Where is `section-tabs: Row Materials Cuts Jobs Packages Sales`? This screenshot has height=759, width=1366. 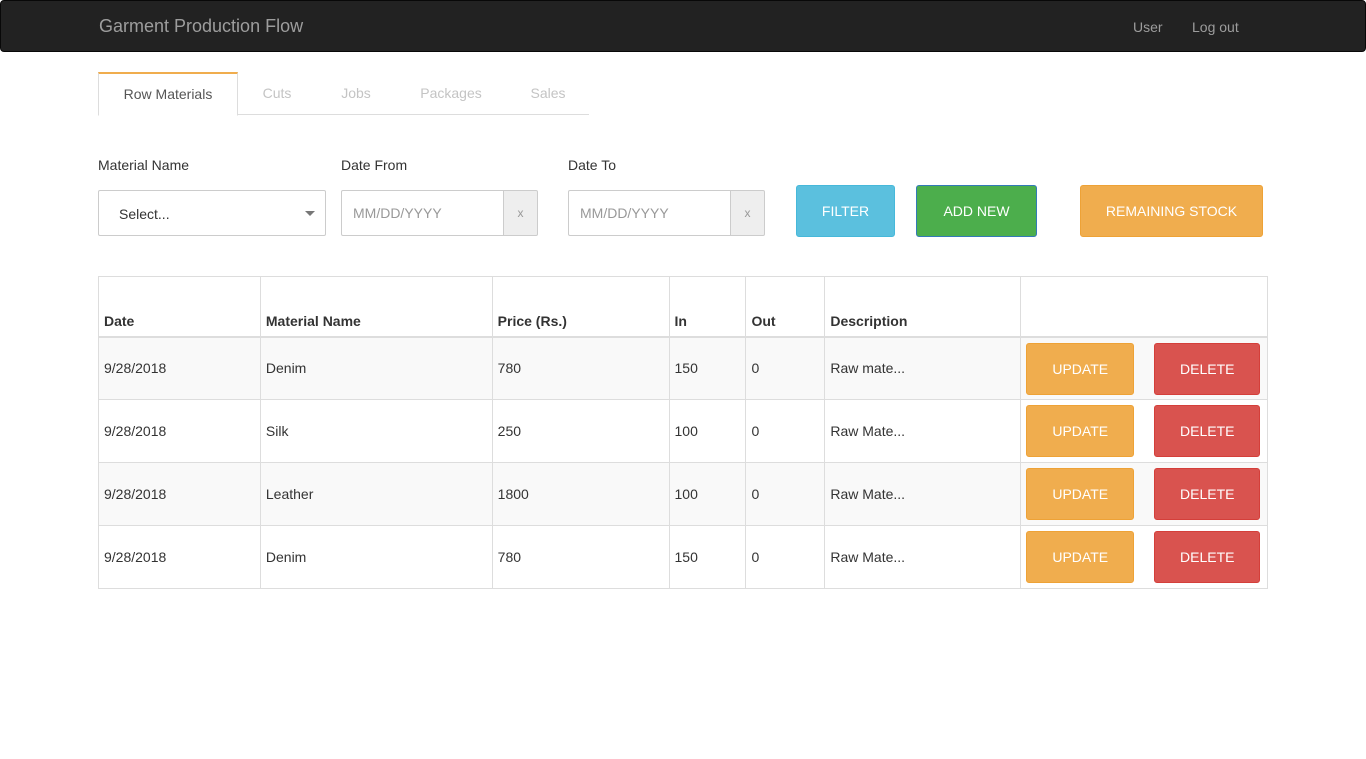 section-tabs: Row Materials Cuts Jobs Packages Sales is located at coordinates (343, 94).